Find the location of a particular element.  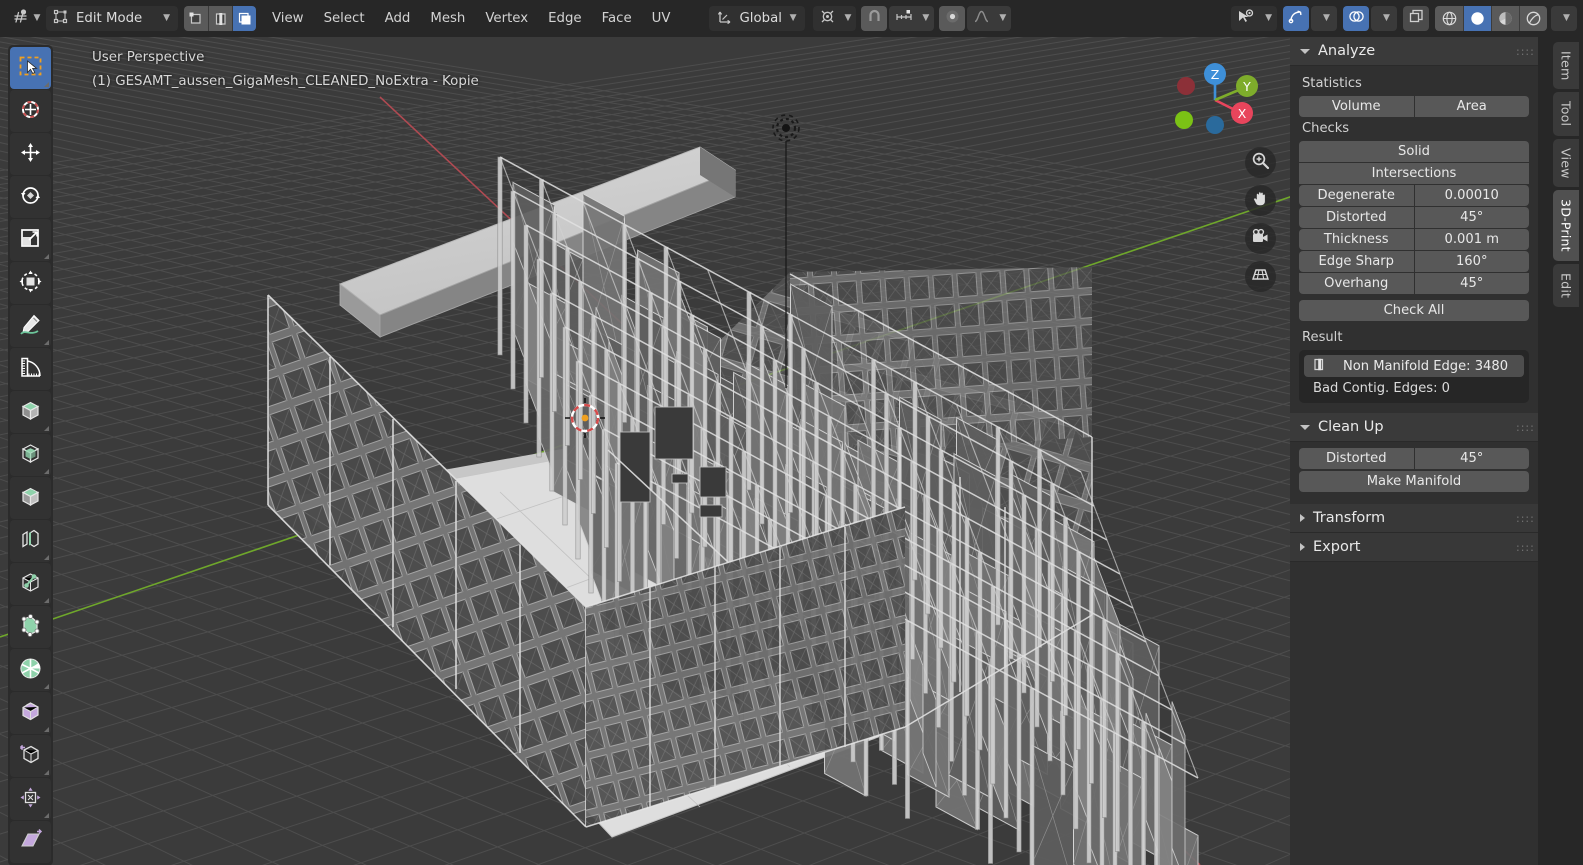

solid-shading-button is located at coordinates (1477, 18).